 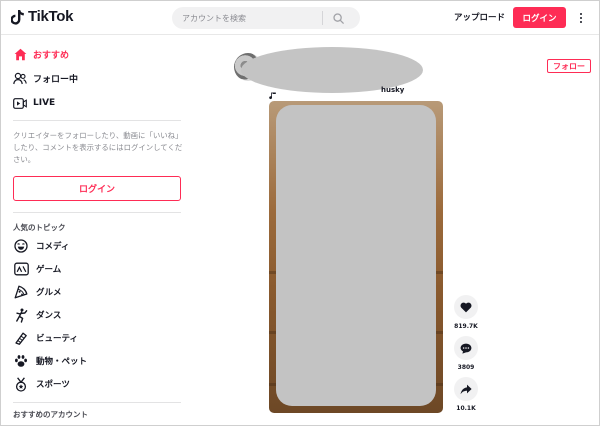 What do you see at coordinates (50, 414) in the screenshot?
I see `recommended-accounts-heading: おすすめのアカウント` at bounding box center [50, 414].